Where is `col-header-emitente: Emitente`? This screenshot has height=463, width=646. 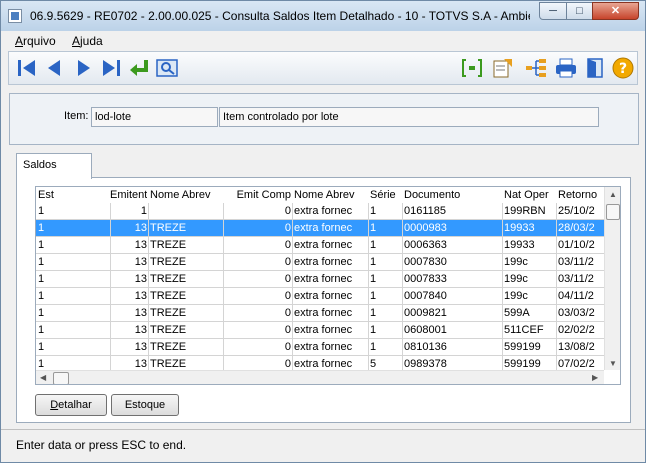 col-header-emitente: Emitente is located at coordinates (128, 195).